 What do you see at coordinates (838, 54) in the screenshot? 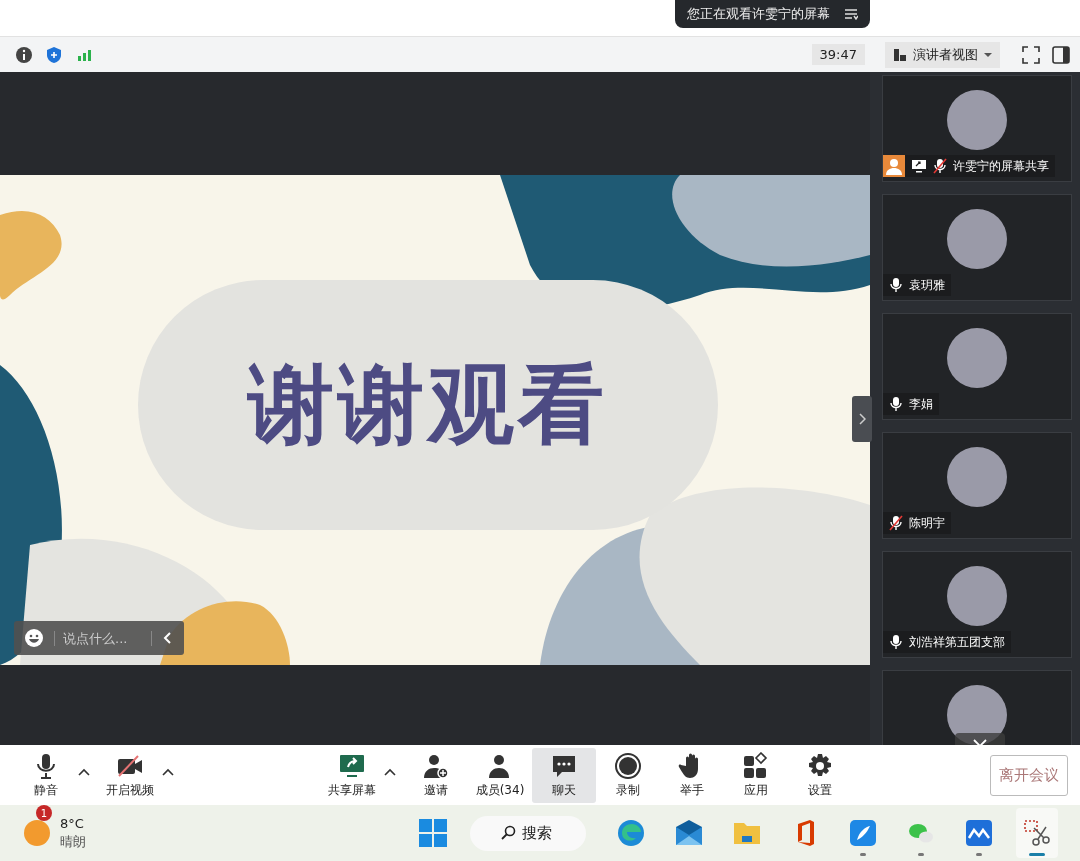
I see `meeting-timer: 39:47` at bounding box center [838, 54].